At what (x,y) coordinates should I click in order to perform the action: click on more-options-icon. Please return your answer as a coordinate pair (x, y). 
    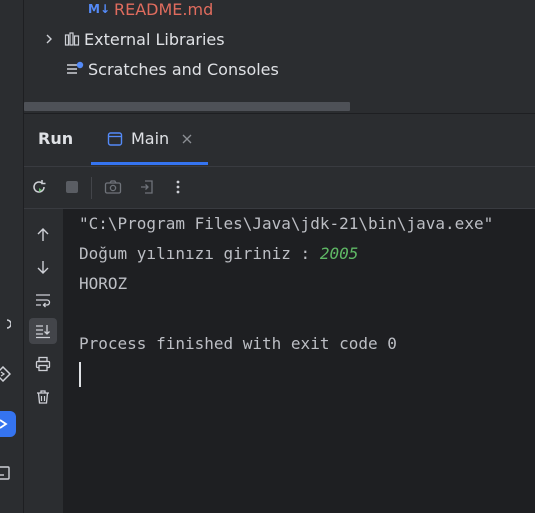
    Looking at the image, I should click on (178, 187).